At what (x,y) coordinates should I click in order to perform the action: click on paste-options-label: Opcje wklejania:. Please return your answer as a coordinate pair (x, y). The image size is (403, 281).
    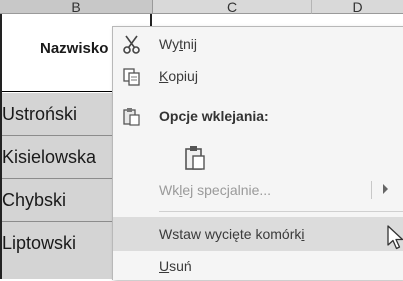
    Looking at the image, I should click on (214, 116).